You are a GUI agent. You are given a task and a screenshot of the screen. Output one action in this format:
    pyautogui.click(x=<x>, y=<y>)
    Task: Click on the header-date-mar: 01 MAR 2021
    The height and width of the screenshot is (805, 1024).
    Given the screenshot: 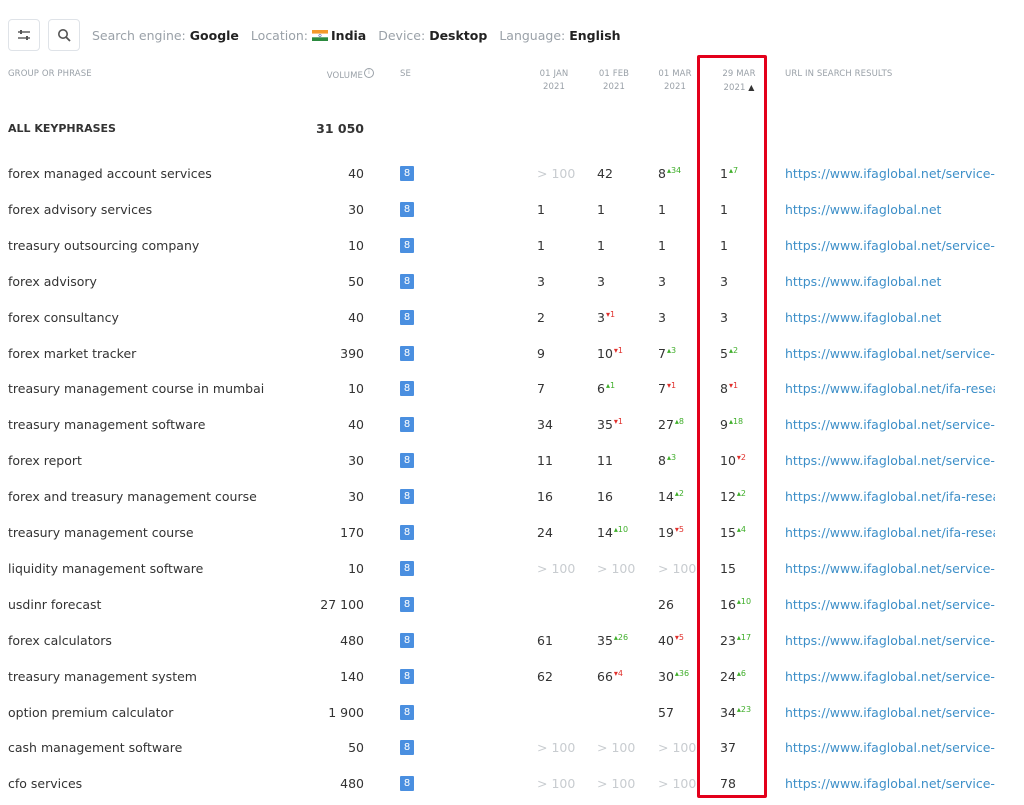 What is the action you would take?
    pyautogui.click(x=675, y=81)
    